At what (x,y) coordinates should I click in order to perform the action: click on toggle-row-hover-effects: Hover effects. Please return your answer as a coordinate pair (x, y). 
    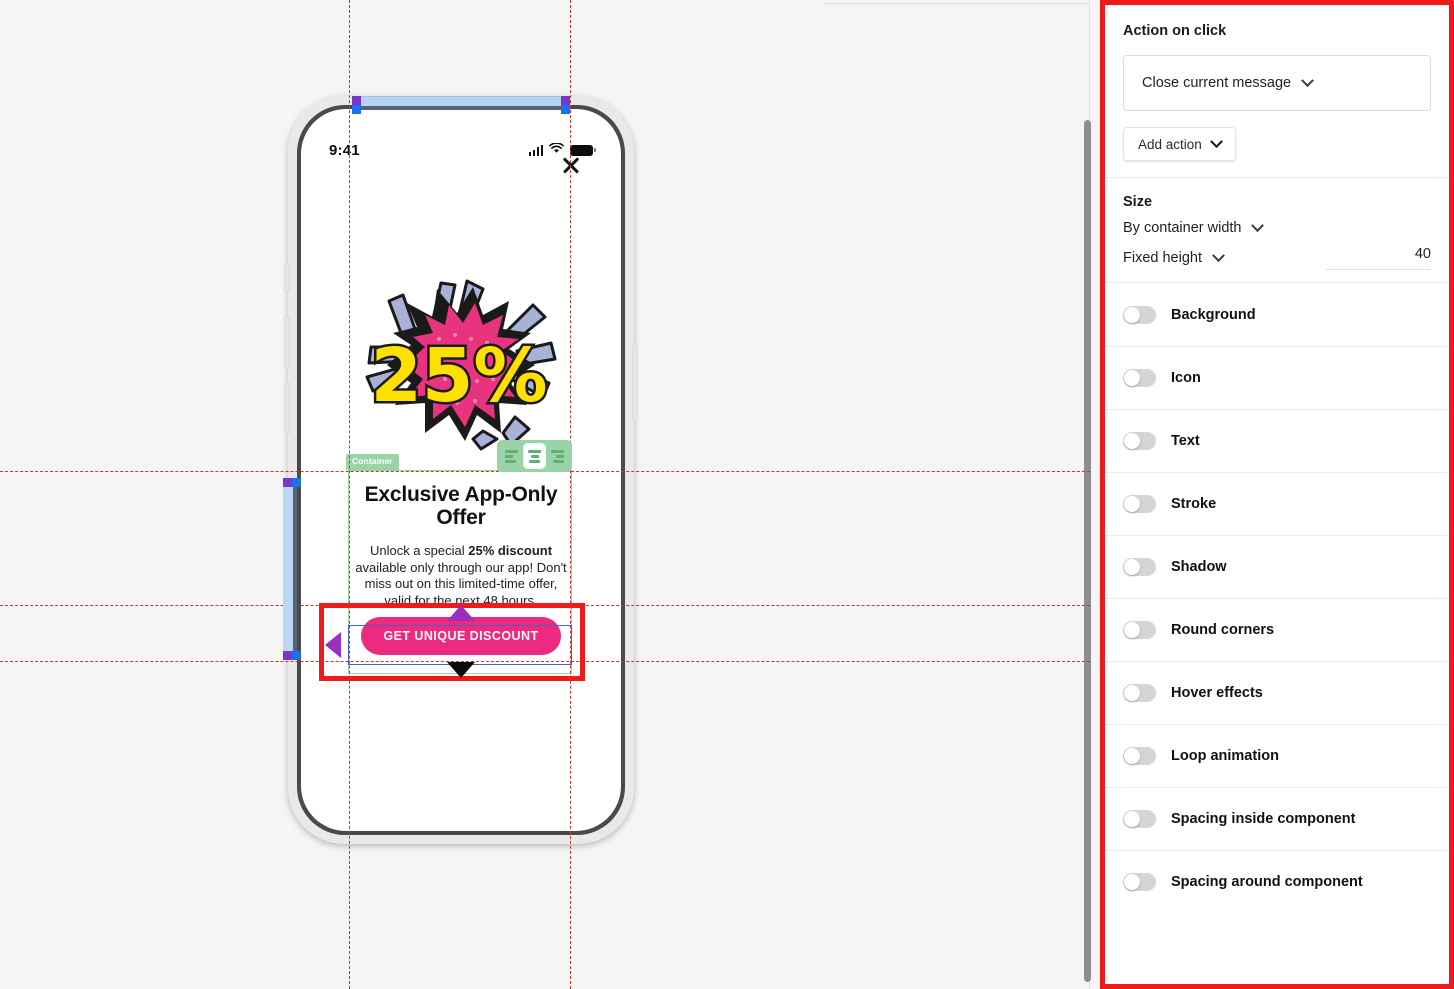
    Looking at the image, I should click on (1277, 692).